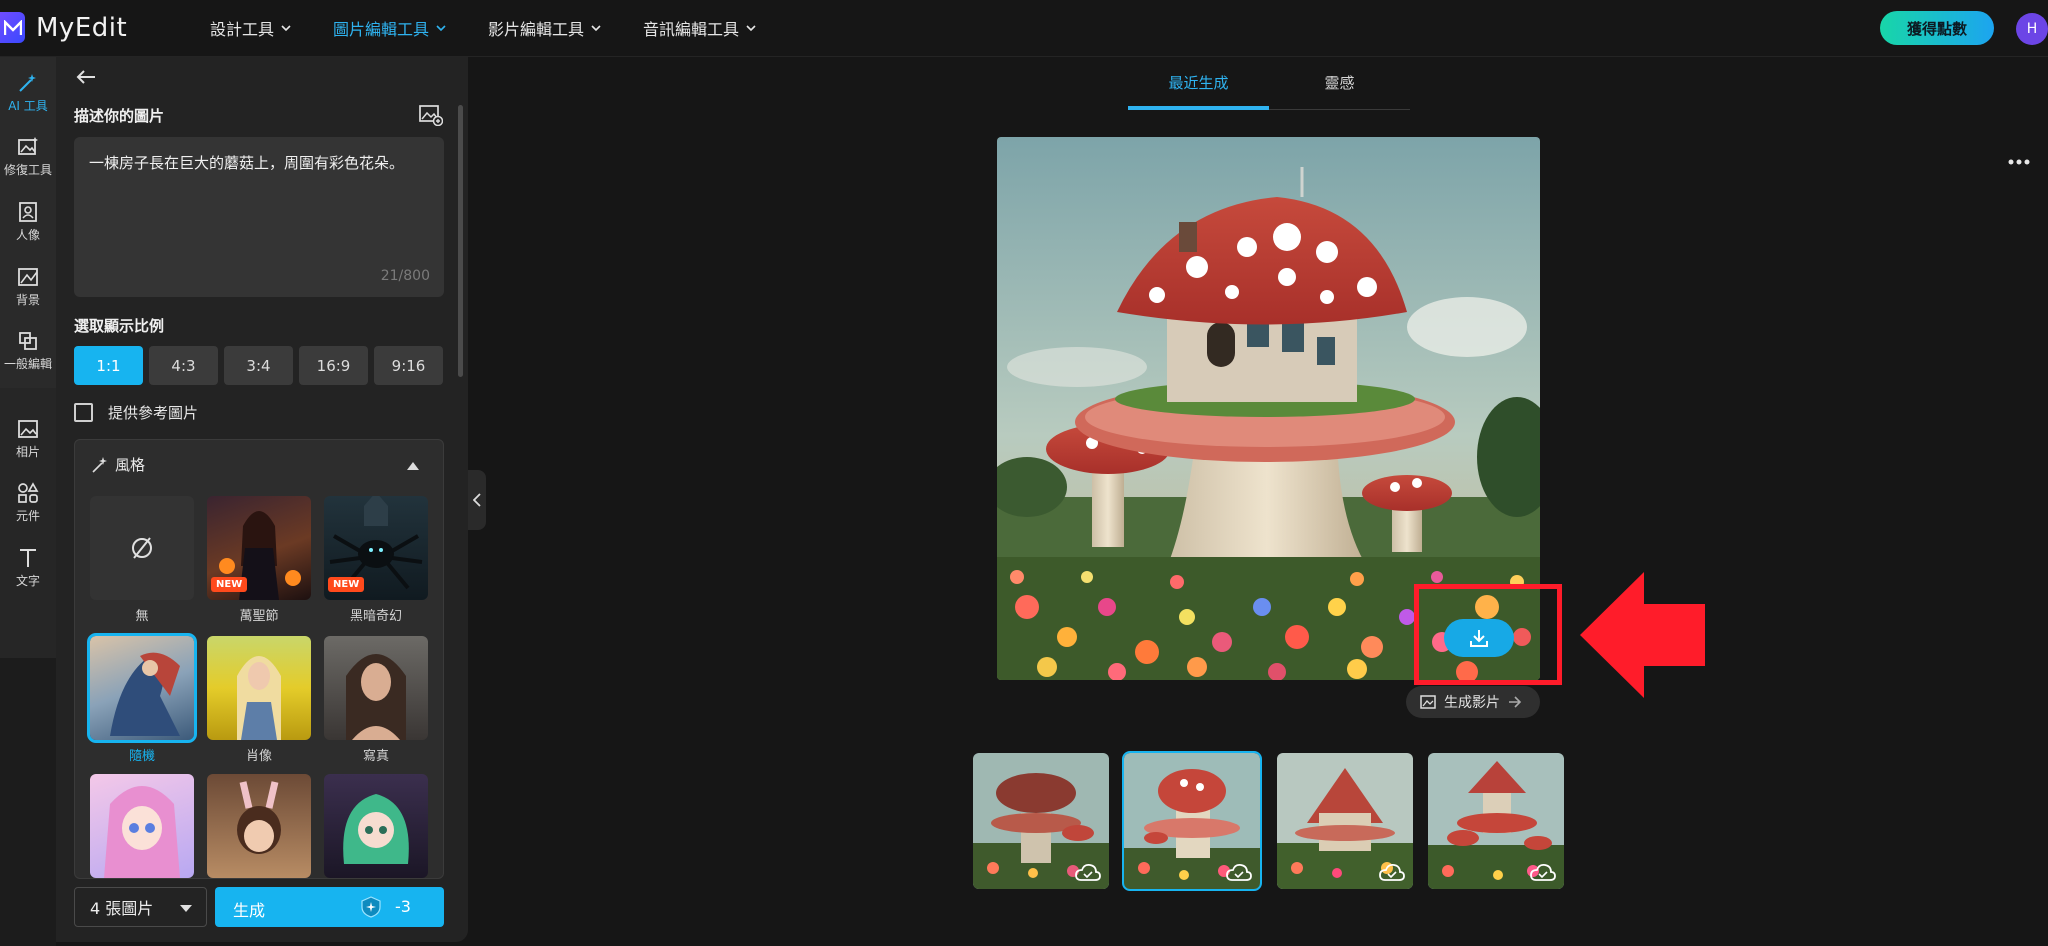 The image size is (2048, 946). Describe the element at coordinates (1339, 85) in the screenshot. I see `tab-inspiration: 靈感` at that location.